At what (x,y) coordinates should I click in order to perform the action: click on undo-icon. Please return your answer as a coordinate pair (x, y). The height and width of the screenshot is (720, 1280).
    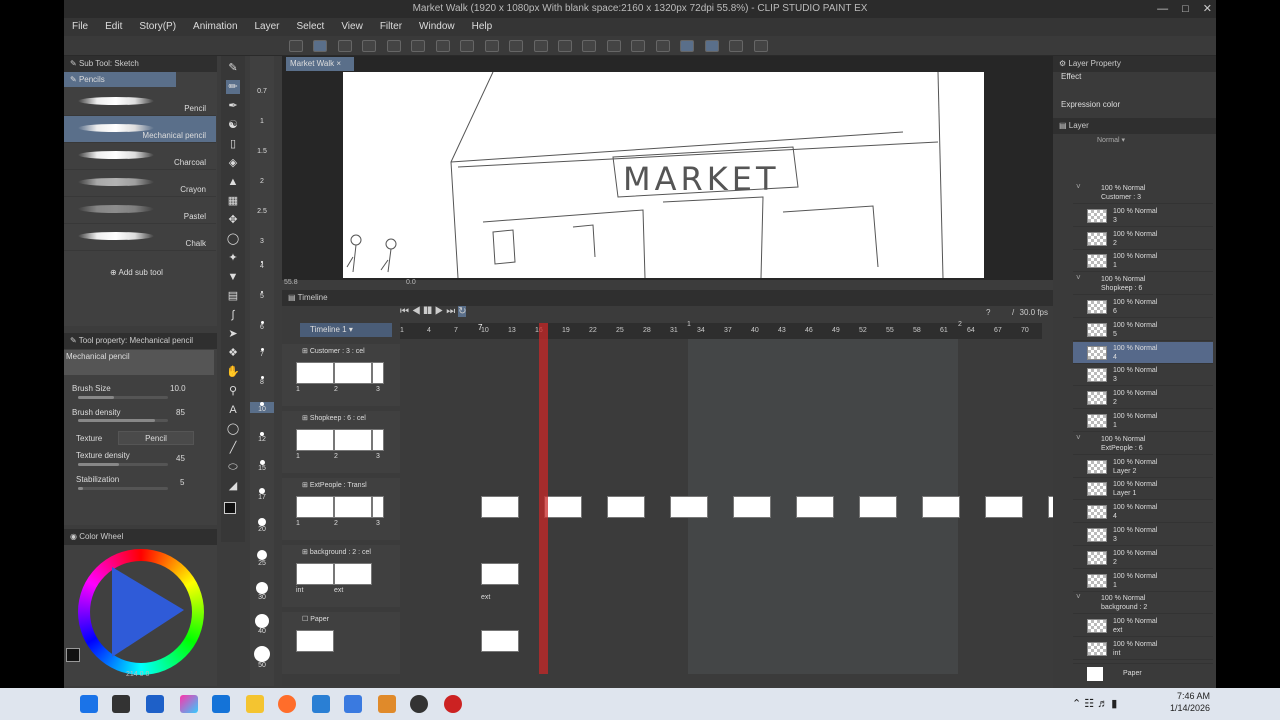
    Looking at the image, I should click on (467, 46).